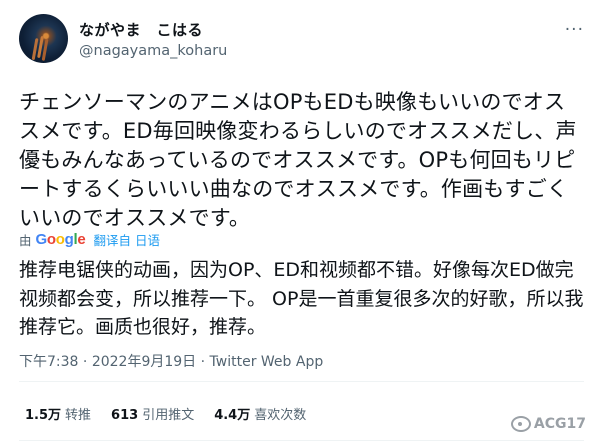 This screenshot has height=443, width=594. I want to click on engagement-stats: 1.5万 转推 613 引用推文 4.4万 喜欢次数, so click(175, 413).